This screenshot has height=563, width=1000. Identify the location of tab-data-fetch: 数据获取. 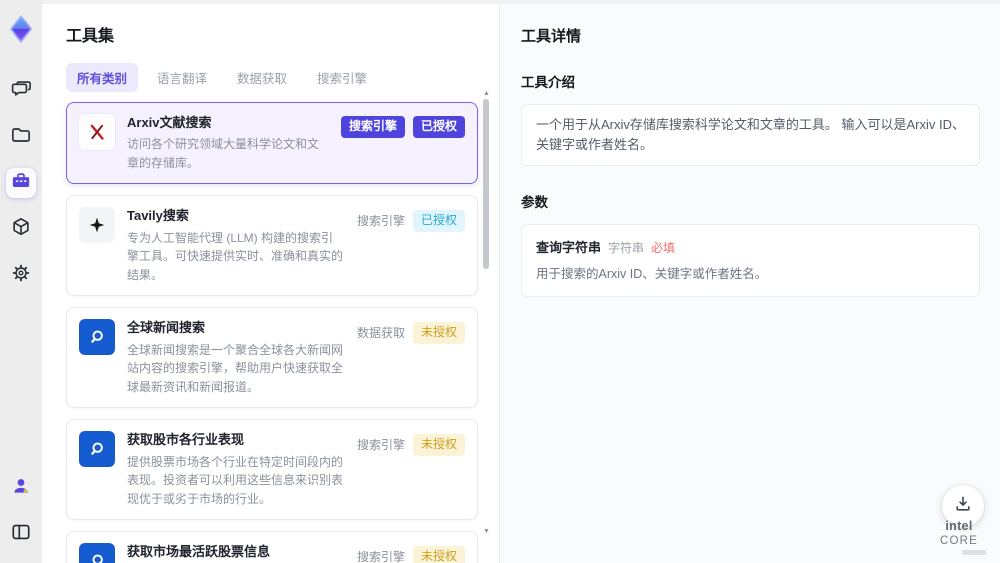
(262, 77).